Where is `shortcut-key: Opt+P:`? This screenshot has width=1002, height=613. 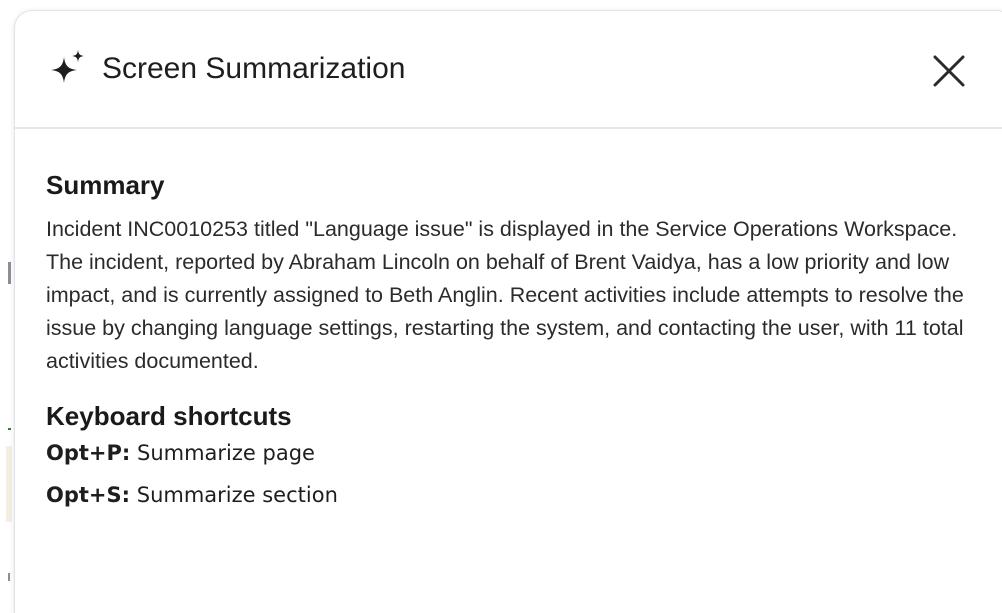 shortcut-key: Opt+P: is located at coordinates (88, 453).